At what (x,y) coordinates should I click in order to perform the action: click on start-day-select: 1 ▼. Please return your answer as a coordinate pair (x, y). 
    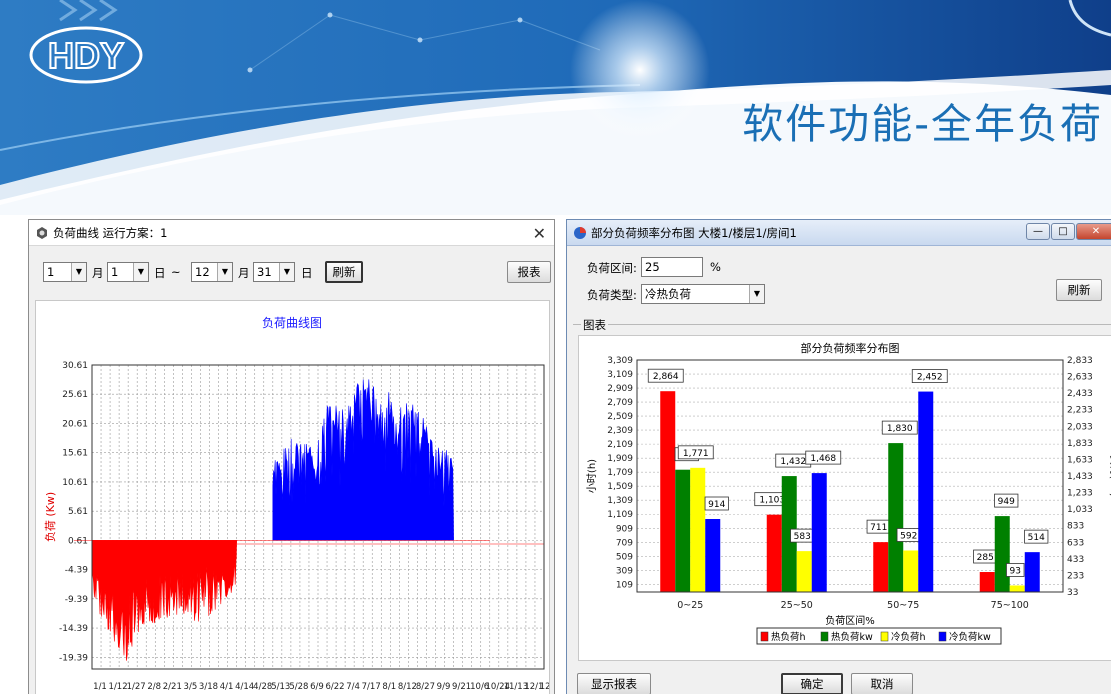
    Looking at the image, I should click on (128, 272).